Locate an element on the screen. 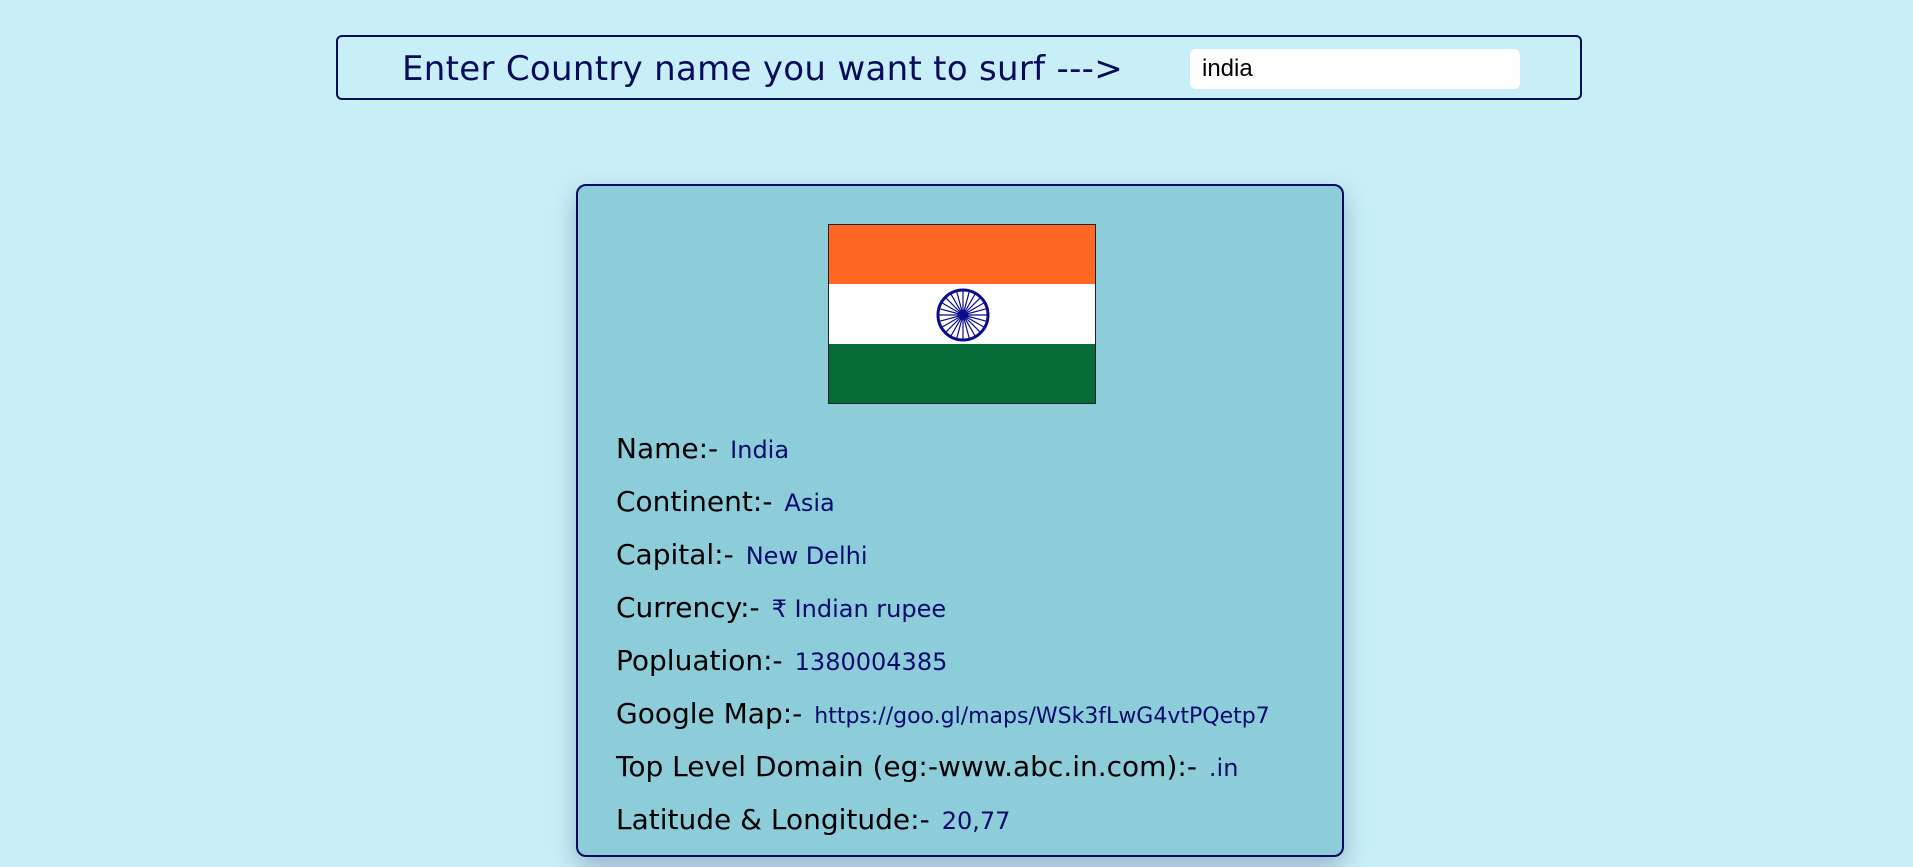 This screenshot has height=867, width=1913. field-capital: Capital:- New Delhi is located at coordinates (742, 554).